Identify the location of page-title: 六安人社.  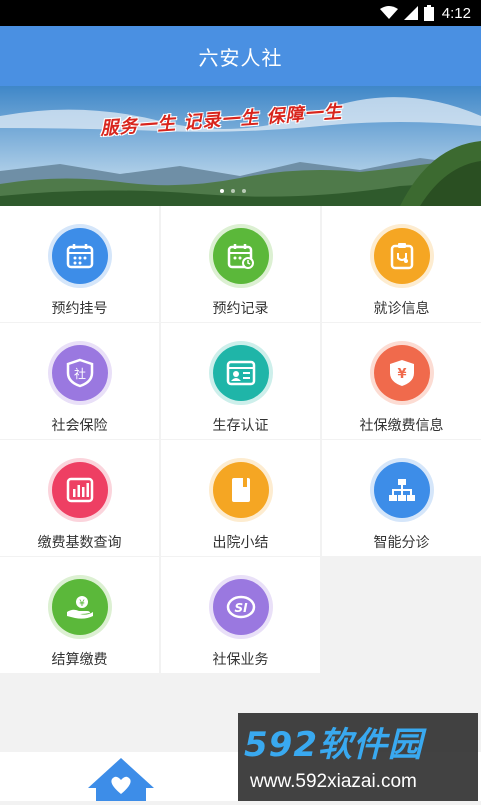
(240, 57).